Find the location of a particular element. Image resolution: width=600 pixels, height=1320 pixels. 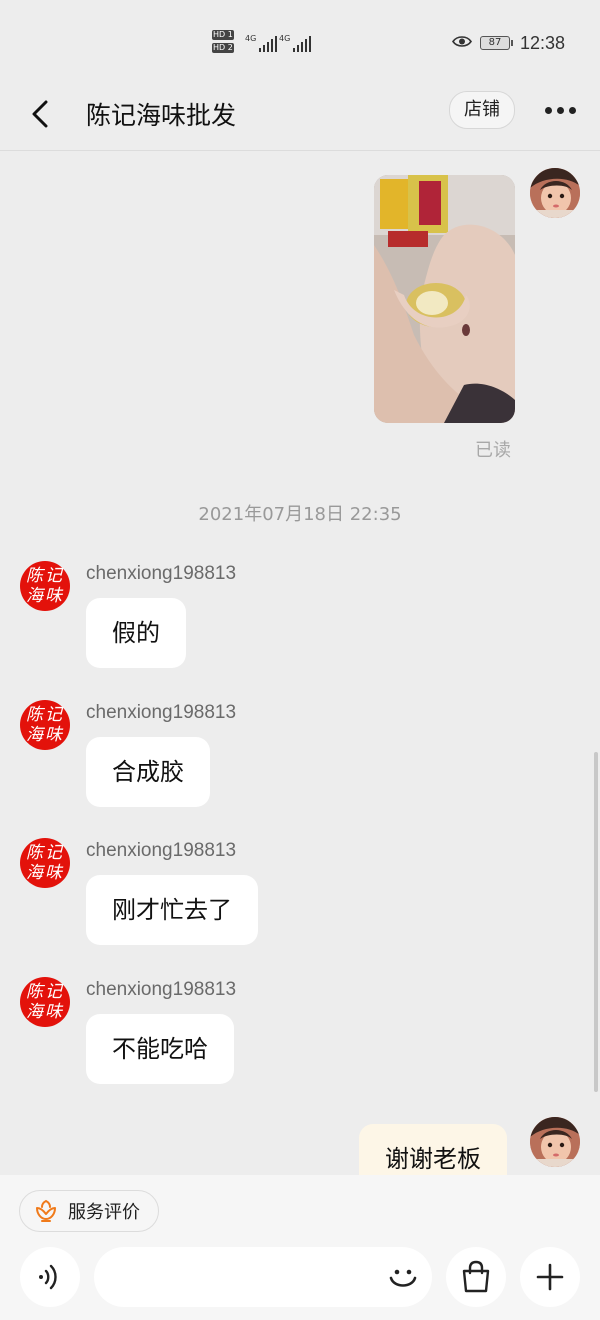

timestamp: 2021年07月18日 22:35 is located at coordinates (300, 514).